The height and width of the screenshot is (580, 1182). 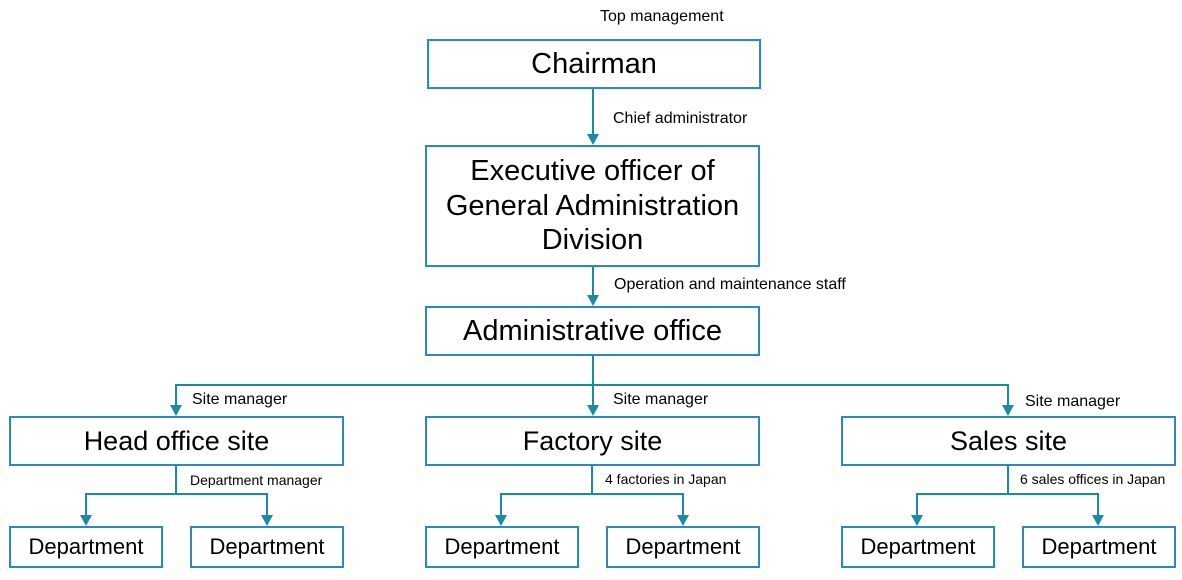 What do you see at coordinates (1008, 441) in the screenshot?
I see `sales-site-node: Sales site` at bounding box center [1008, 441].